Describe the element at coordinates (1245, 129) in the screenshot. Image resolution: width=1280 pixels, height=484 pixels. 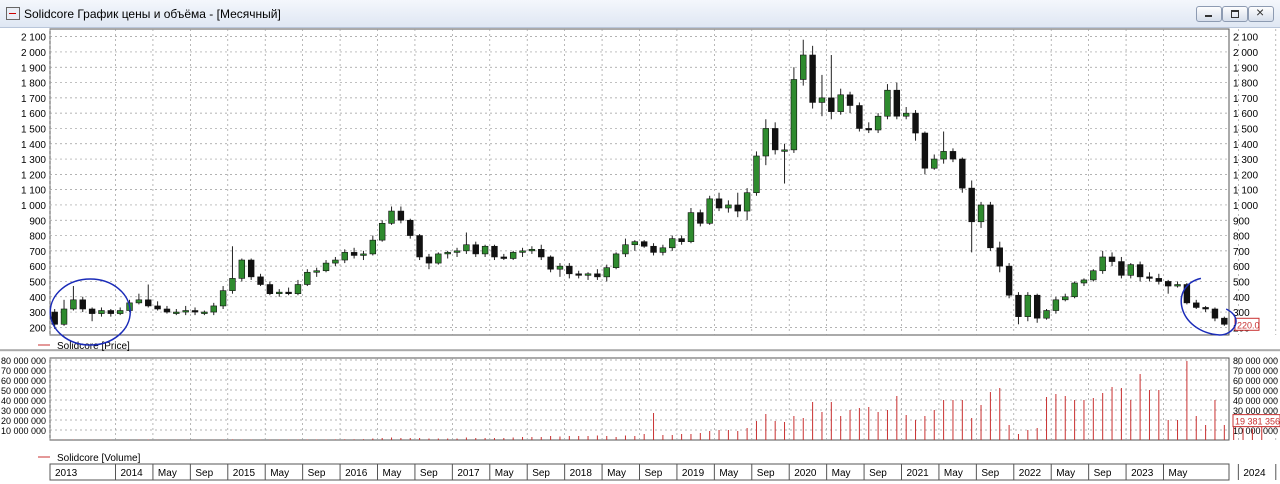
I see `price-y-tick-right: 1 500` at that location.